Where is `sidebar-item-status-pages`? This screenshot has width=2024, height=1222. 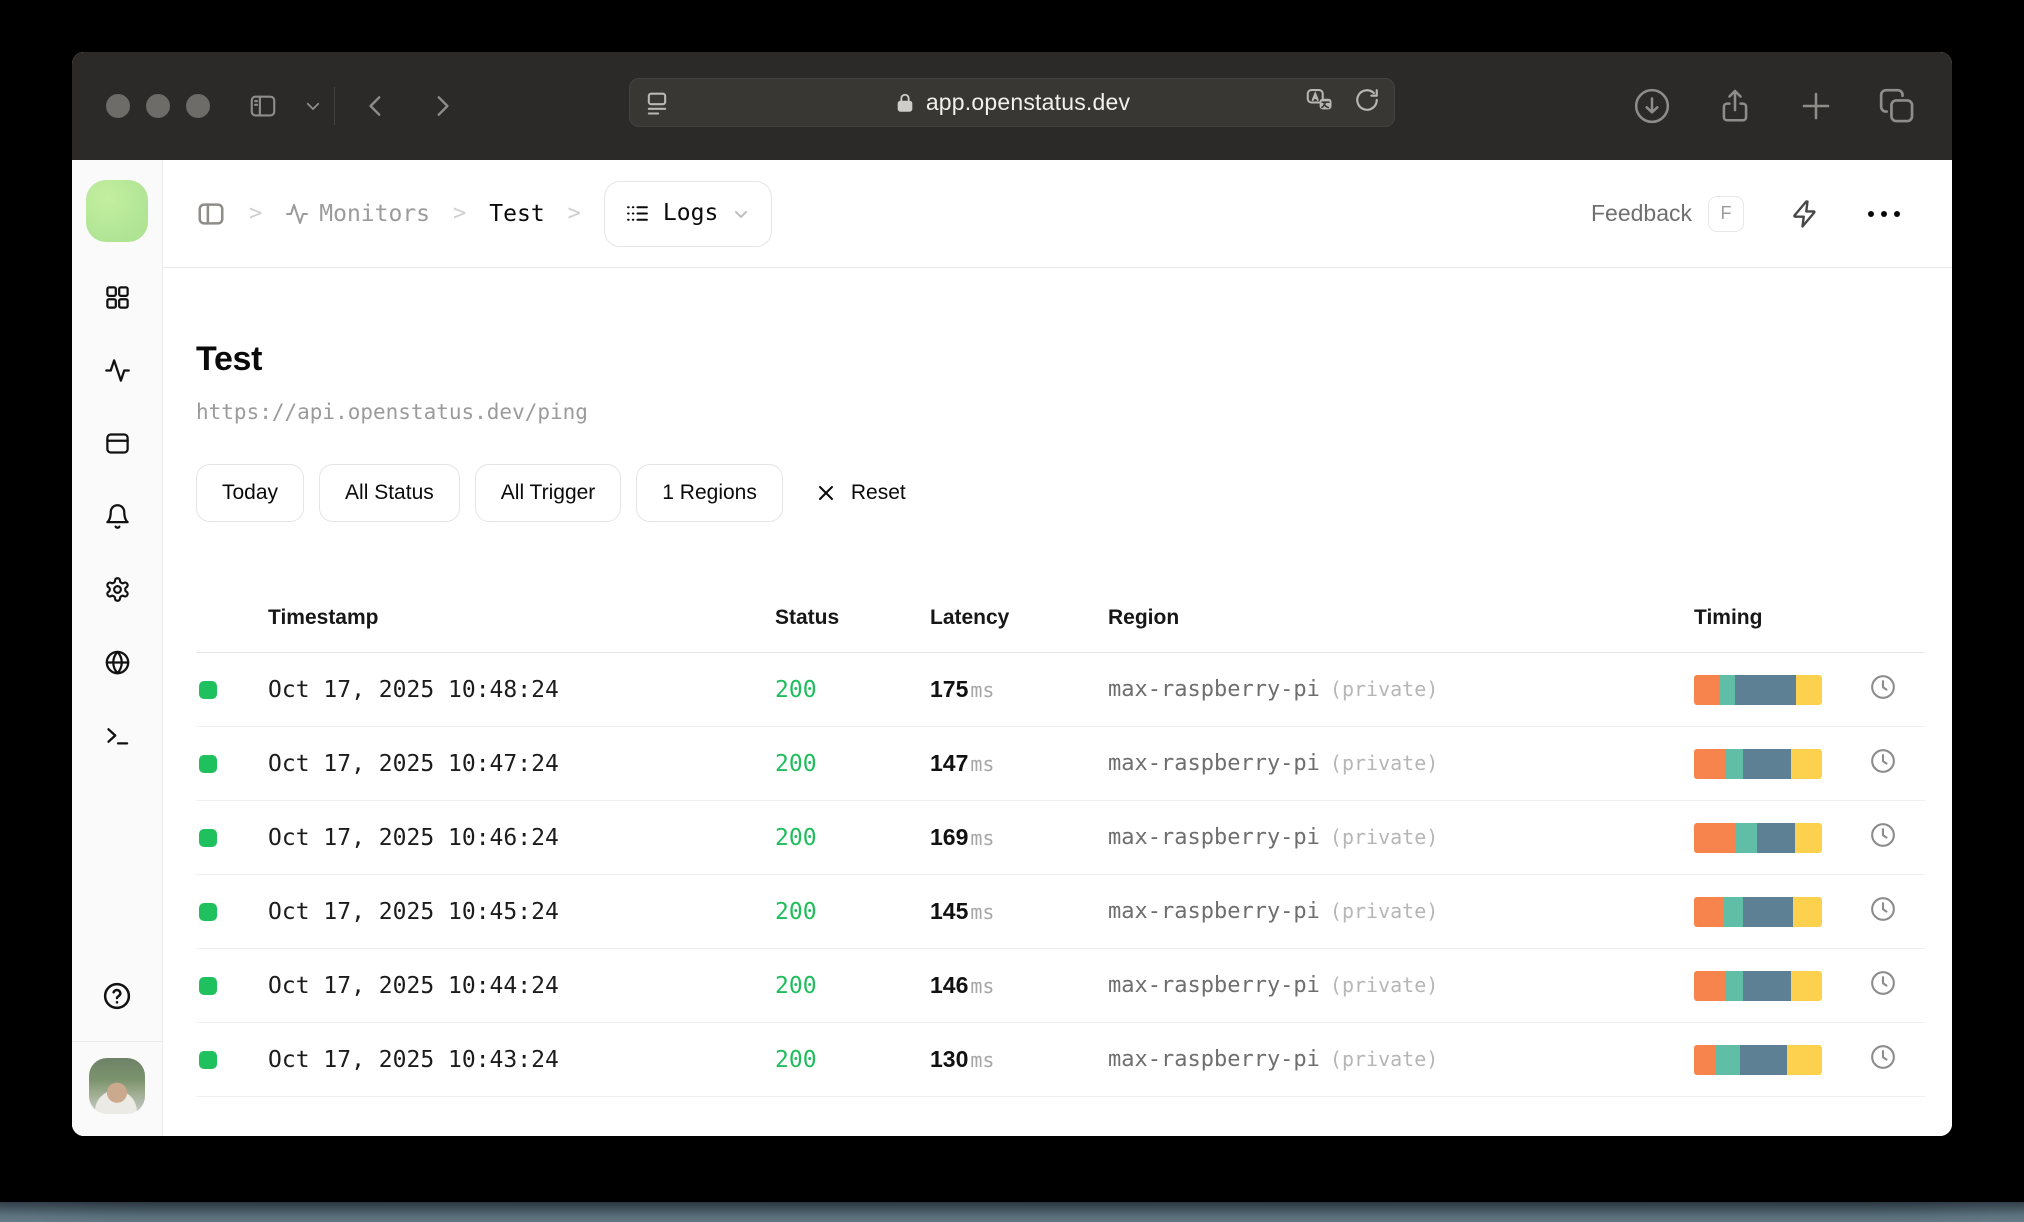 sidebar-item-status-pages is located at coordinates (117, 443).